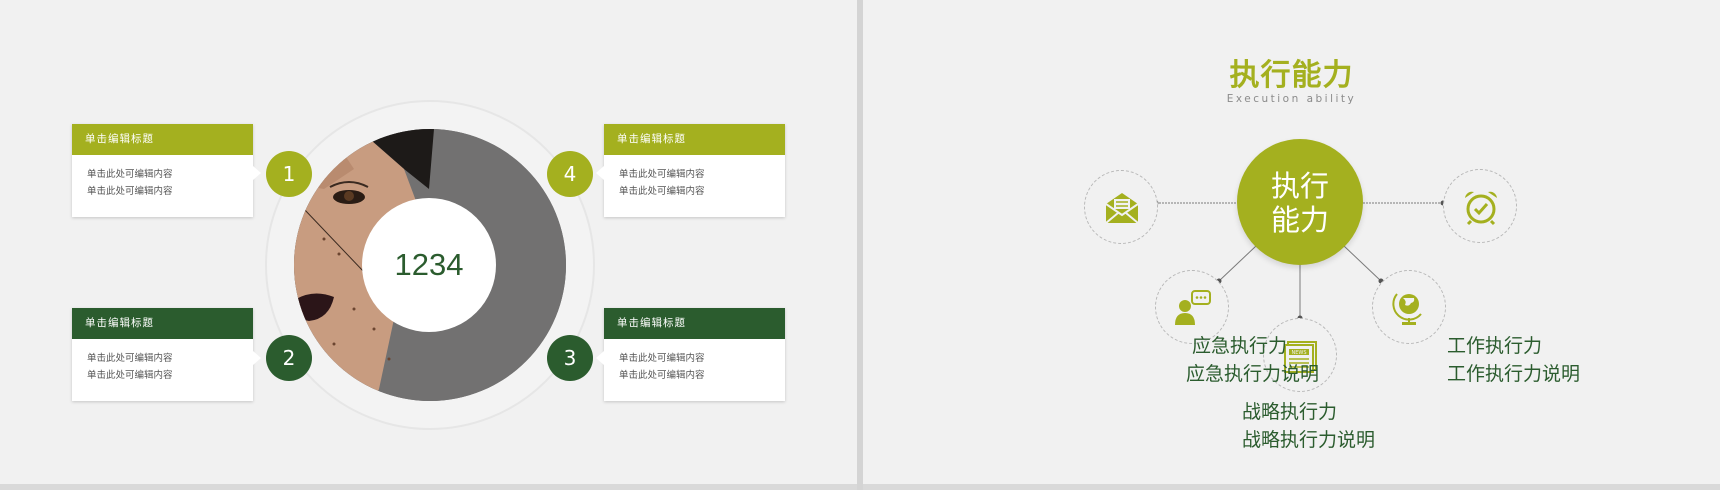 This screenshot has height=490, width=1720. I want to click on globe-circle, so click(1409, 307).